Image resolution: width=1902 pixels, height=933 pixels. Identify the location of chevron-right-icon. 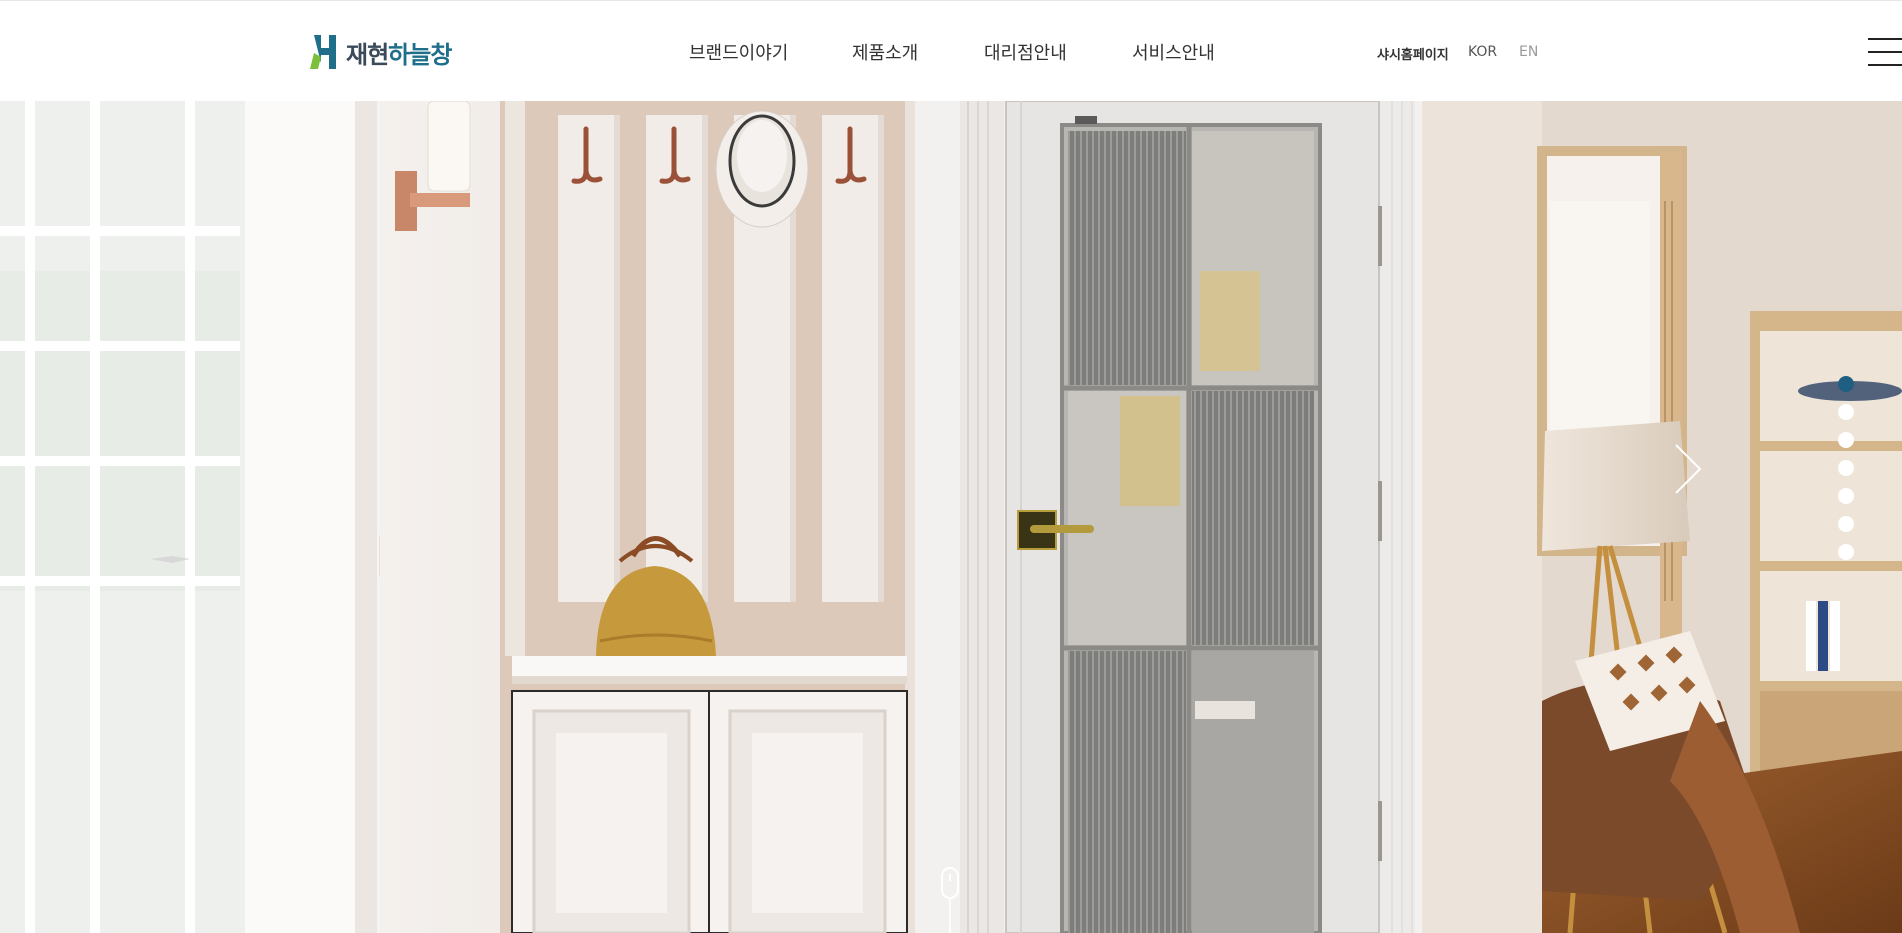
(1688, 469).